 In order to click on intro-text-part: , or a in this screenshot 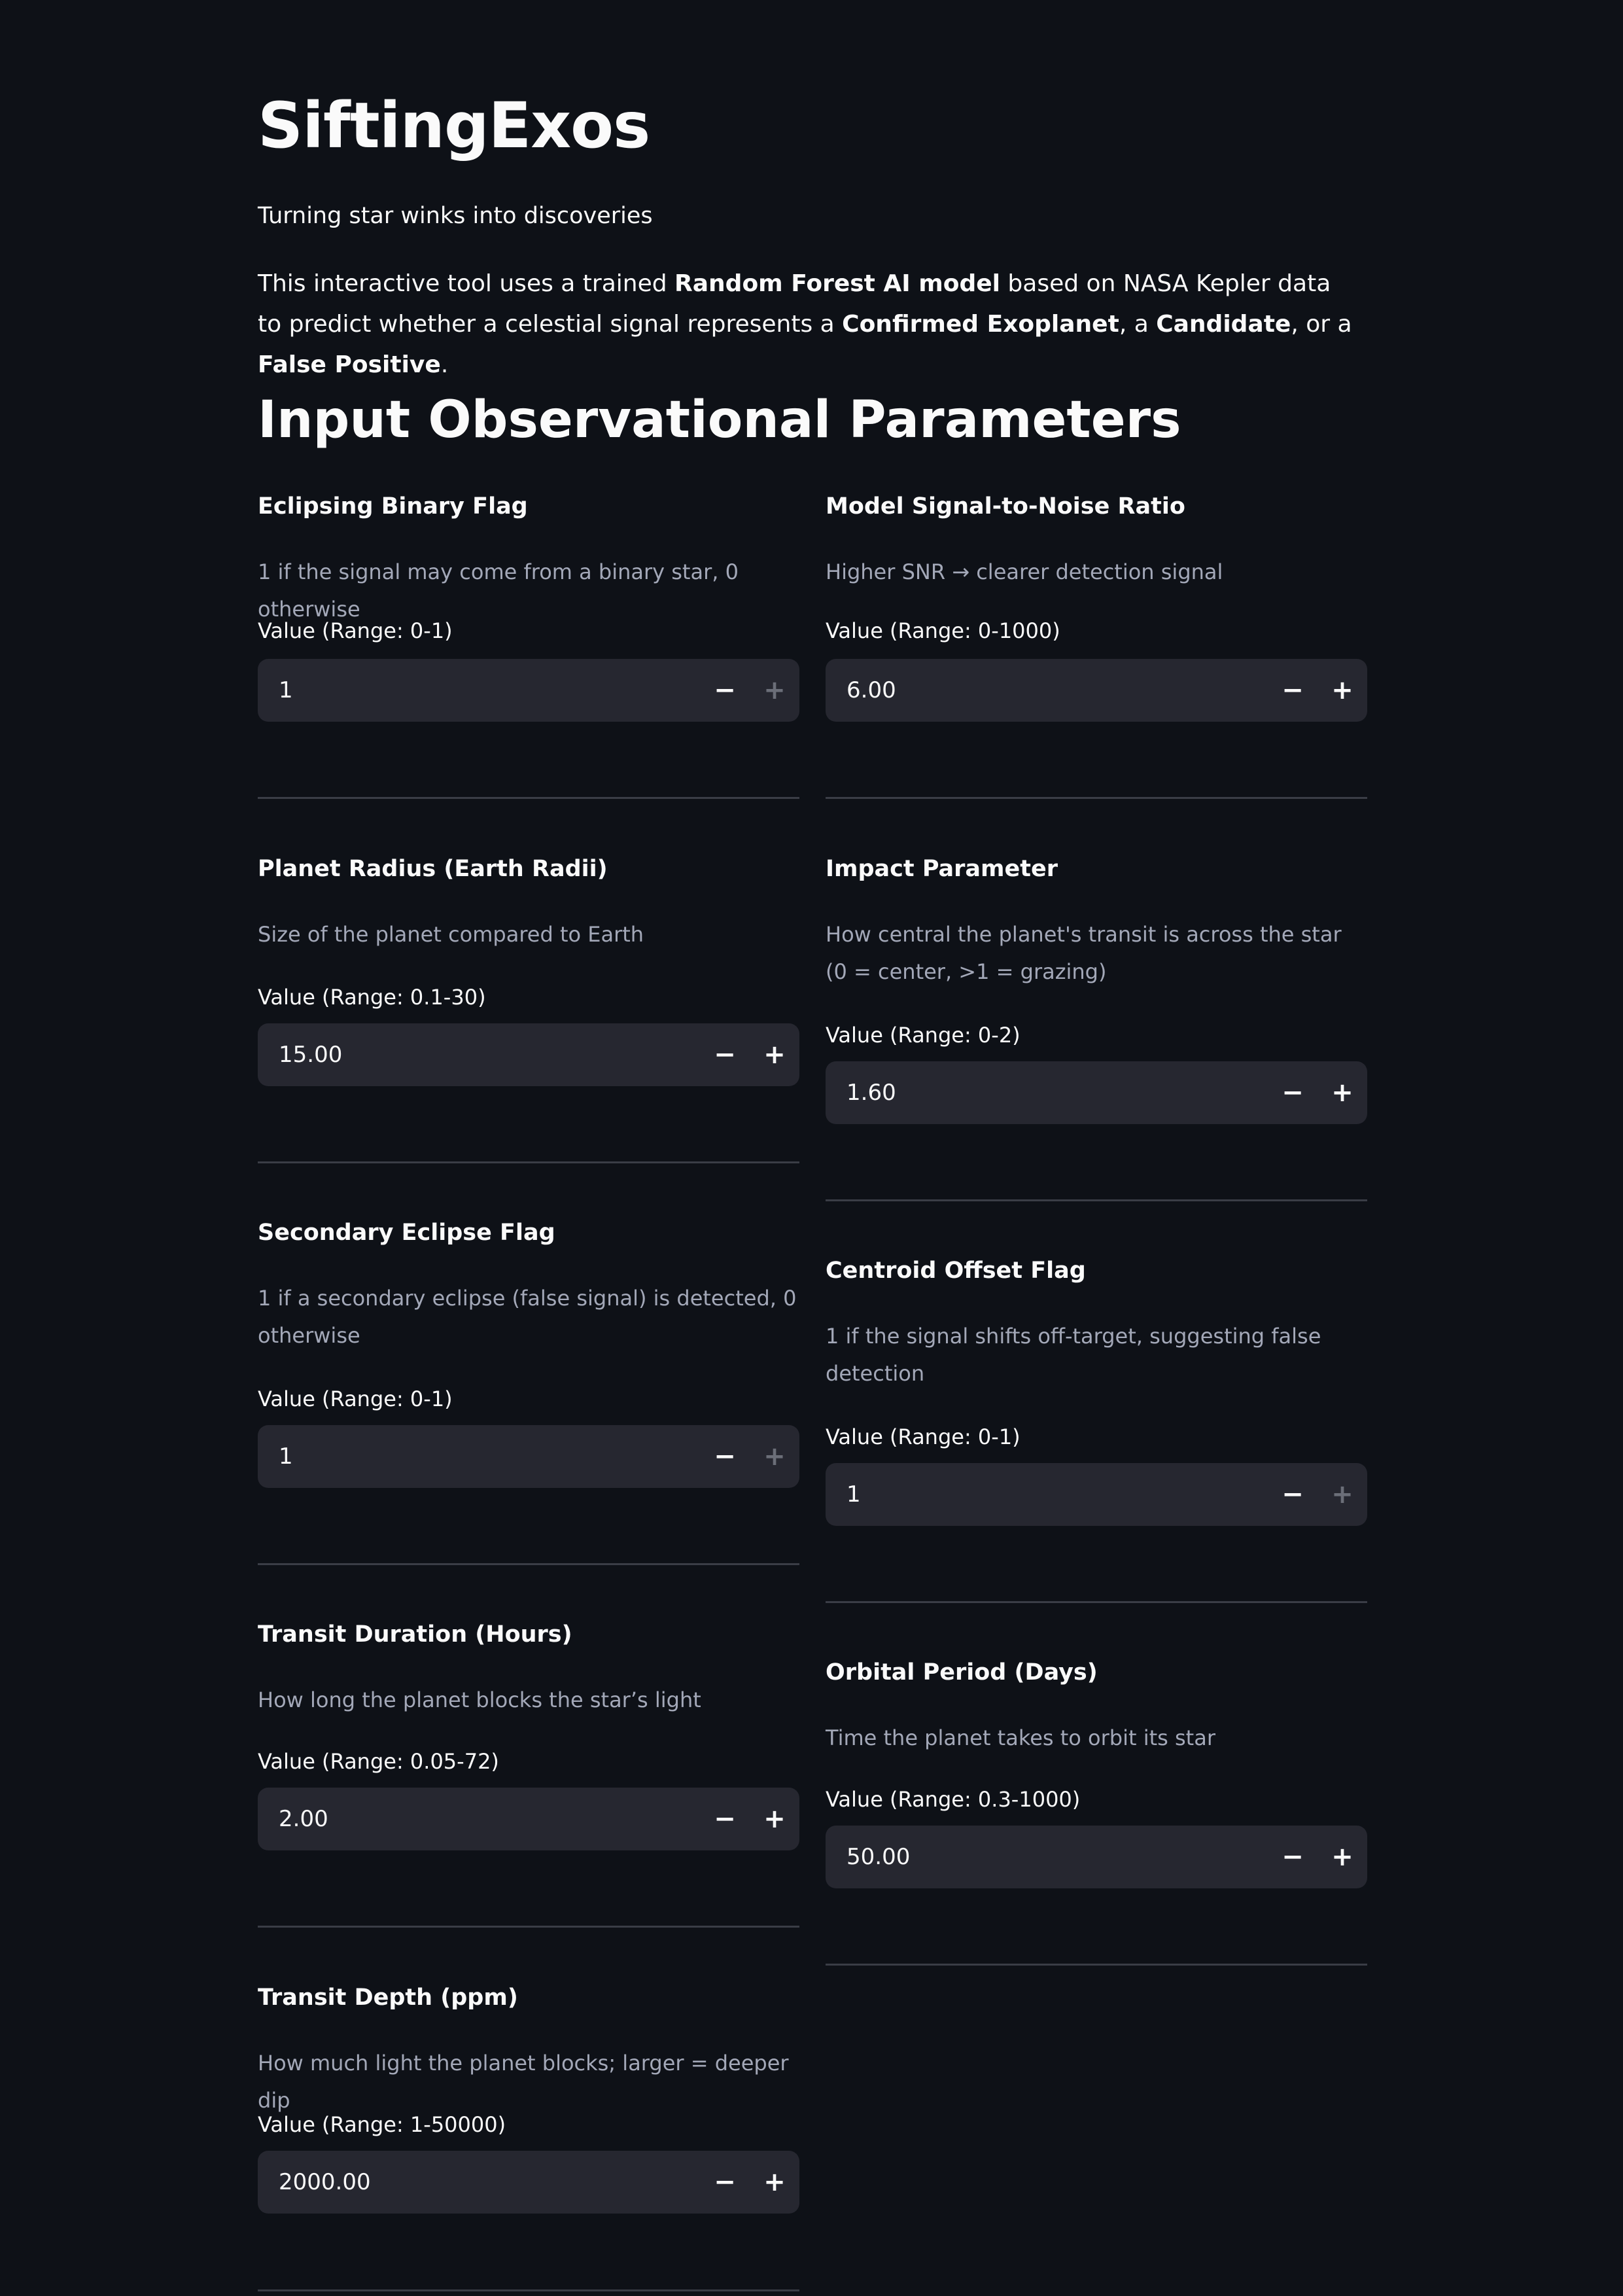, I will do `click(1322, 324)`.